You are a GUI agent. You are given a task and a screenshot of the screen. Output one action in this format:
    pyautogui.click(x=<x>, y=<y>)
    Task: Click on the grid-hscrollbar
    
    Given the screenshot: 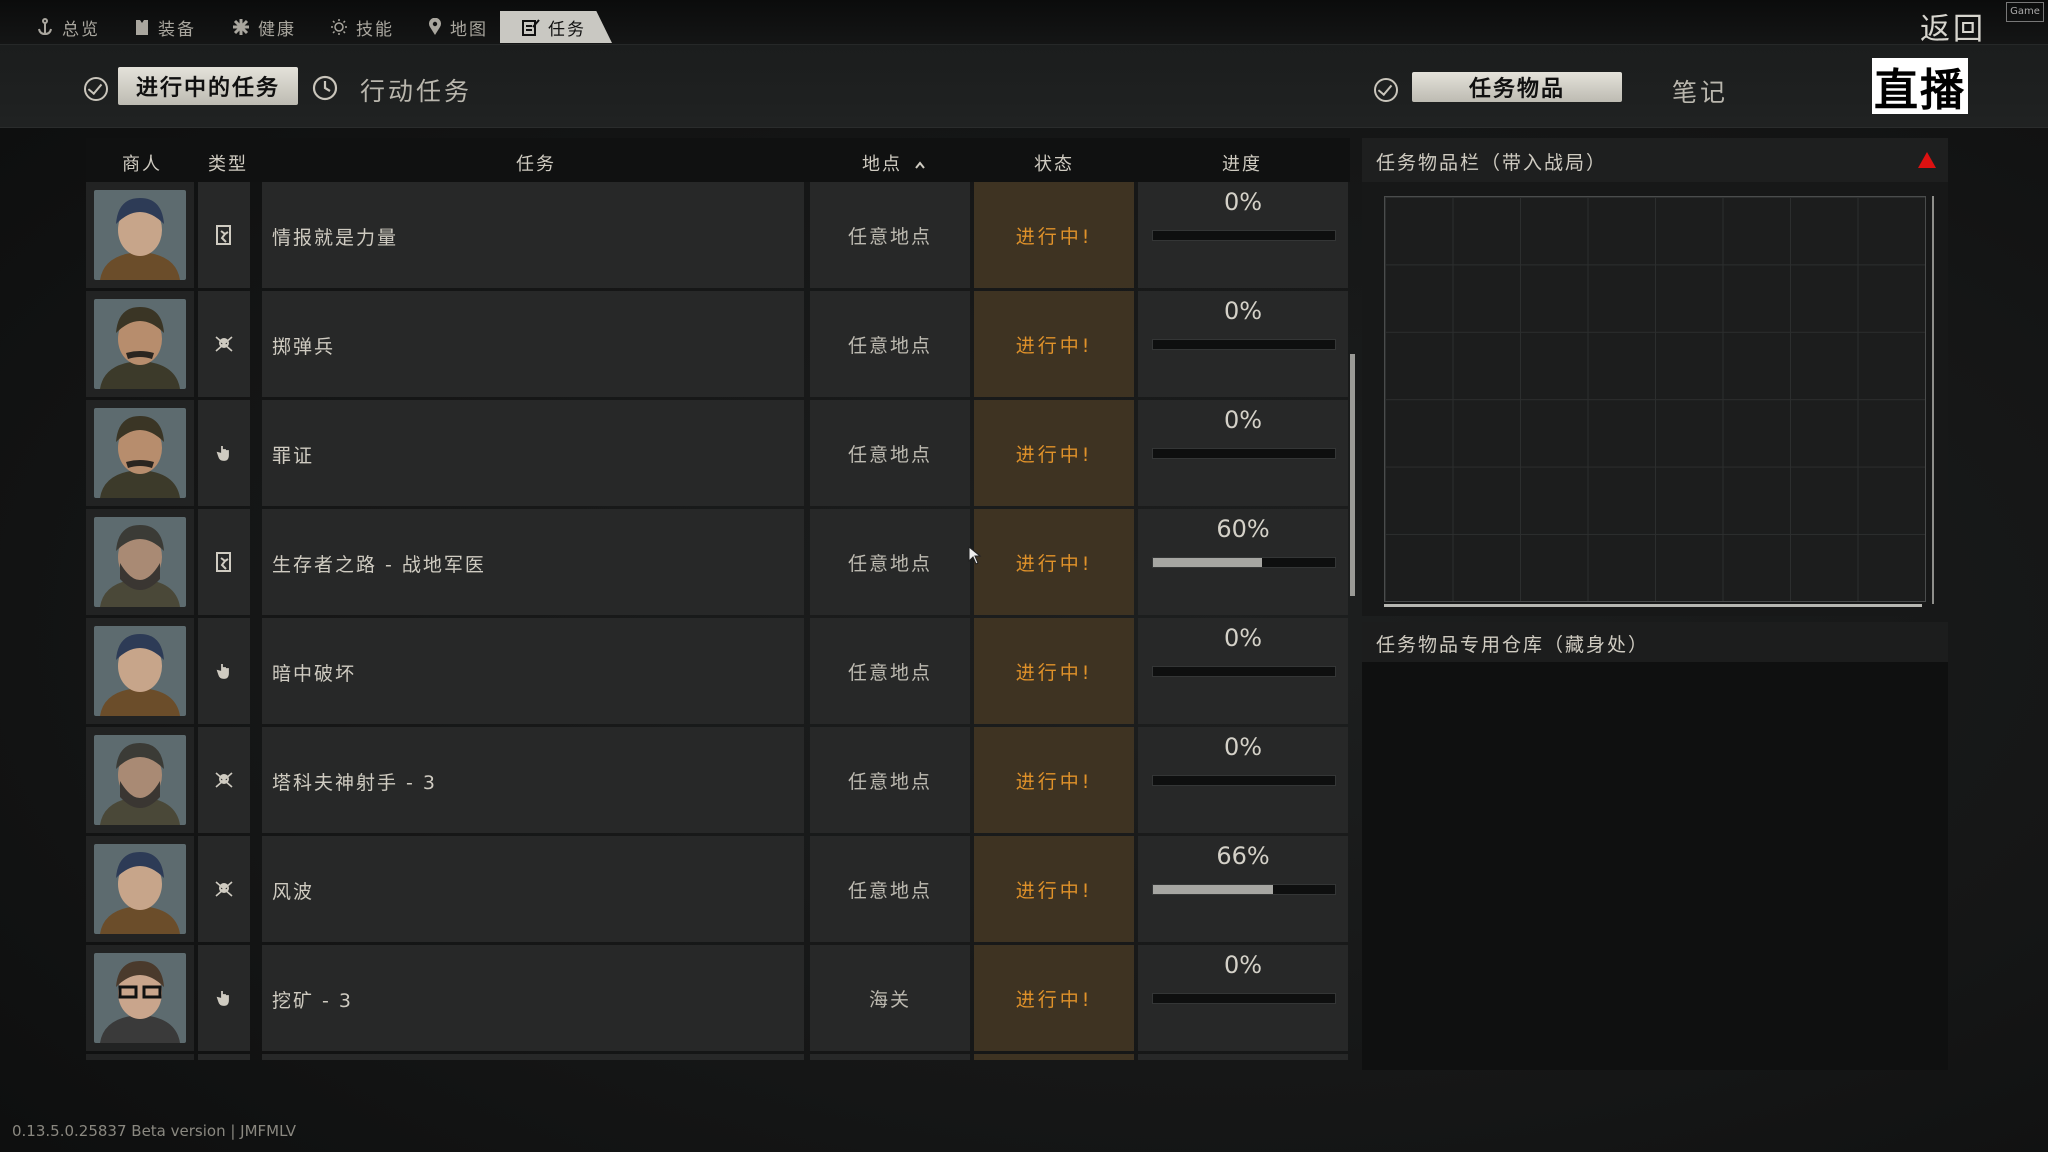 What is the action you would take?
    pyautogui.click(x=1653, y=605)
    